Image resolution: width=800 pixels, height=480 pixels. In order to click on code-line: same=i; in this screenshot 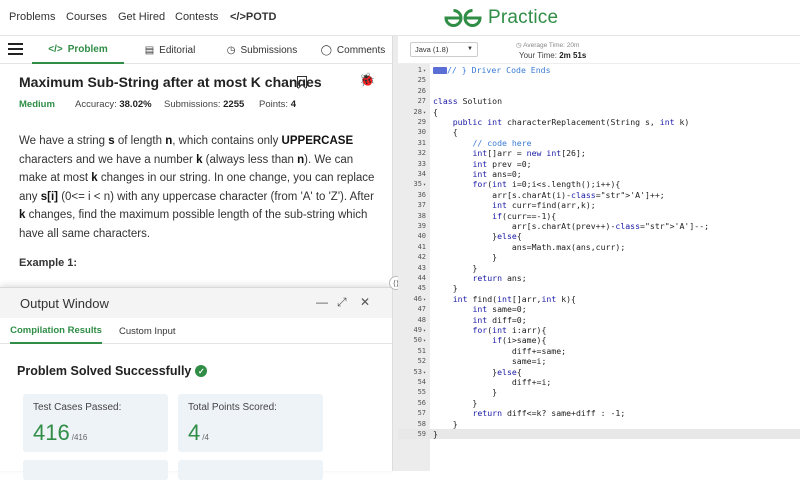, I will do `click(490, 361)`.